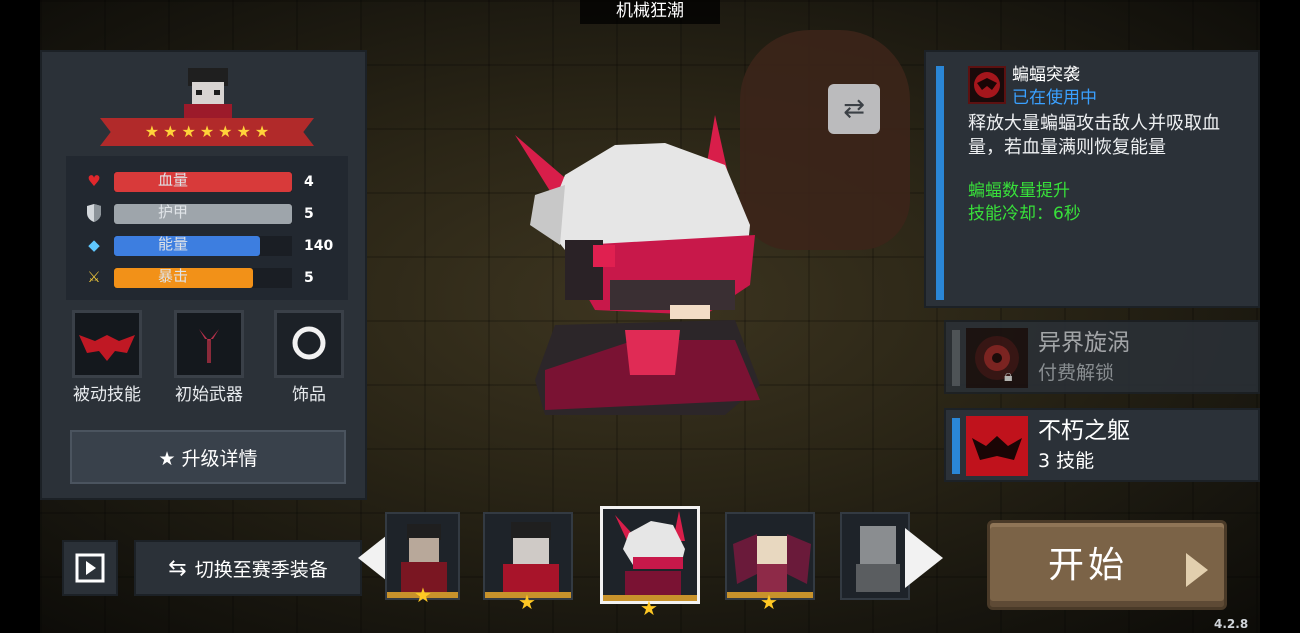 This screenshot has height=633, width=1300. I want to click on lock-icon: 🔒︎, so click(1008, 375).